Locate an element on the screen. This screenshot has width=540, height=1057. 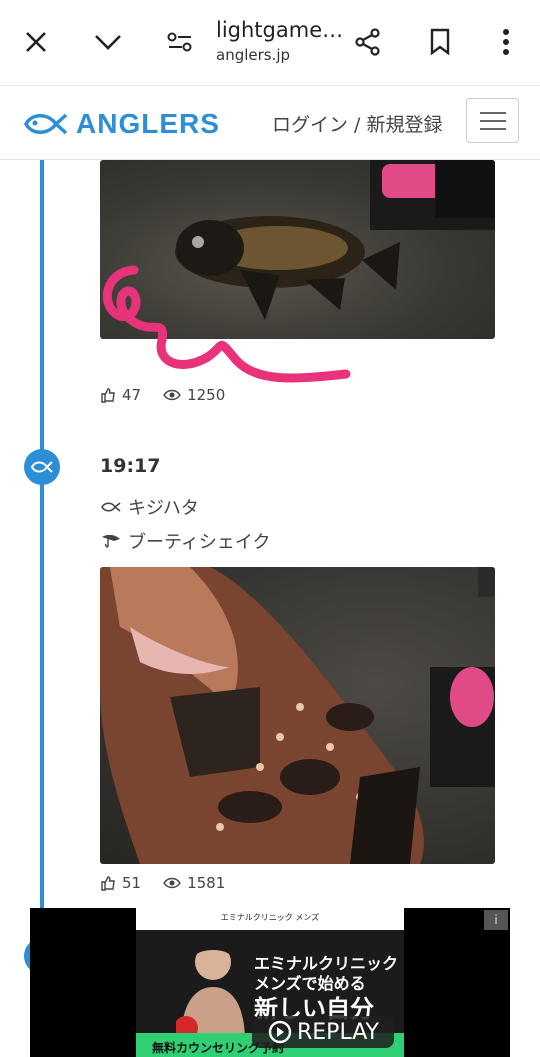
replay-label: REPLAY is located at coordinates (338, 1032).